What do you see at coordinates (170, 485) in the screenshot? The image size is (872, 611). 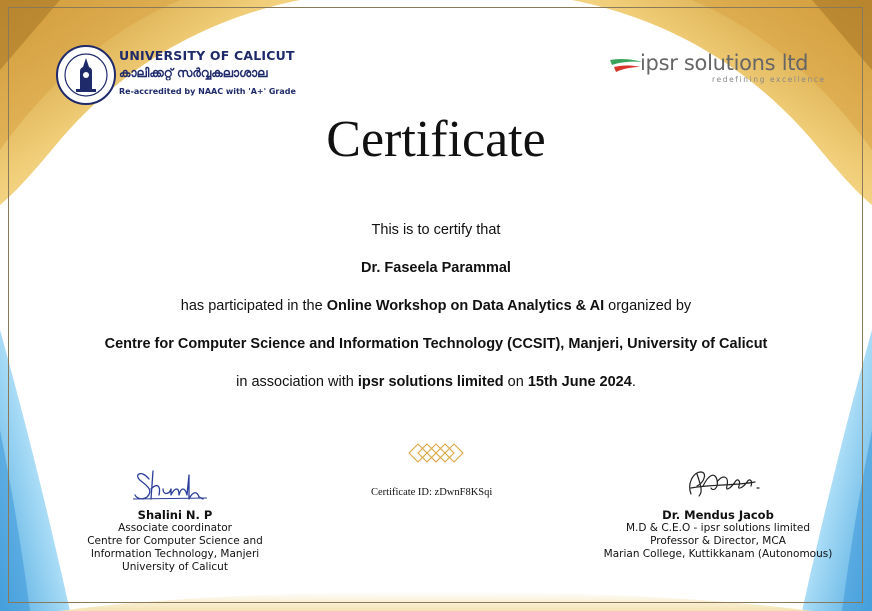 I see `left-signature-image` at bounding box center [170, 485].